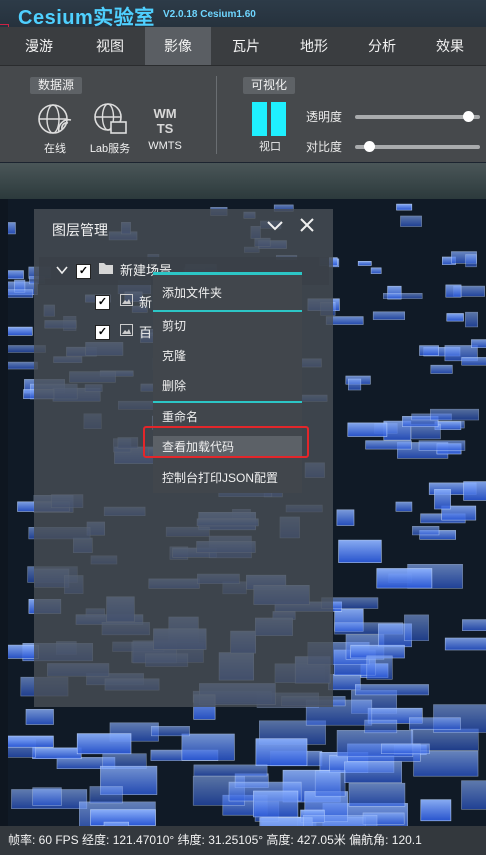 The width and height of the screenshot is (486, 855). Describe the element at coordinates (178, 46) in the screenshot. I see `tab-imagery: 影像` at that location.